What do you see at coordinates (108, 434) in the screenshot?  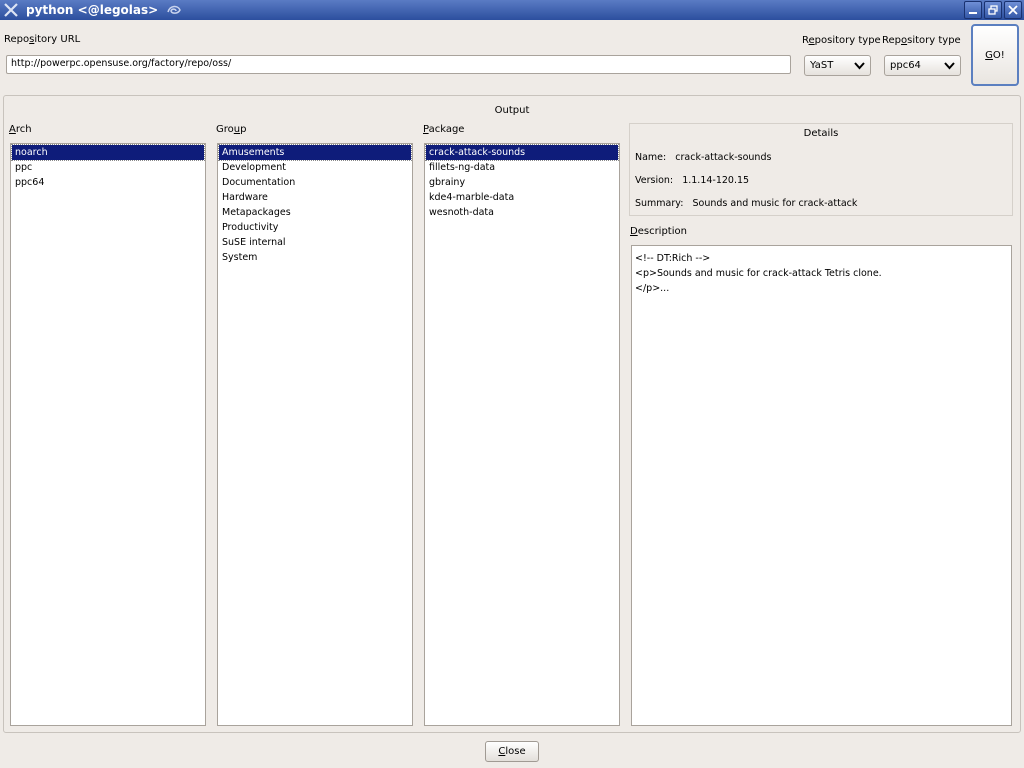 I see `arch-list: noarch ppc ppc64` at bounding box center [108, 434].